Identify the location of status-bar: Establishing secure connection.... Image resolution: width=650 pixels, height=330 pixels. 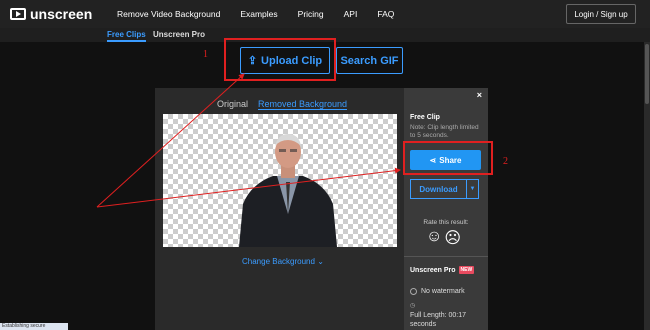
(34, 326).